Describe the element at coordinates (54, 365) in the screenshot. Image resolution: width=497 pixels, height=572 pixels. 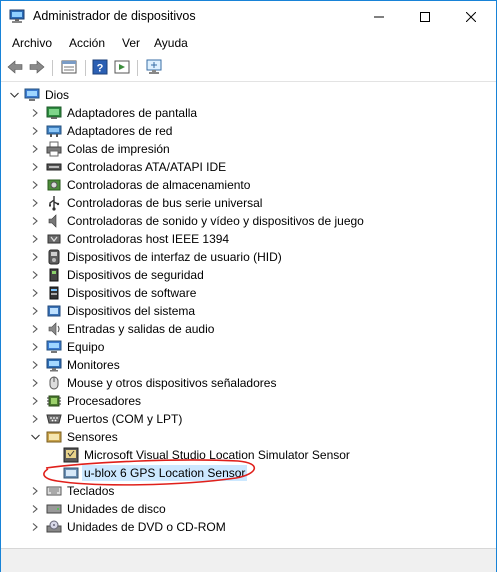
I see `monitor-icon` at that location.